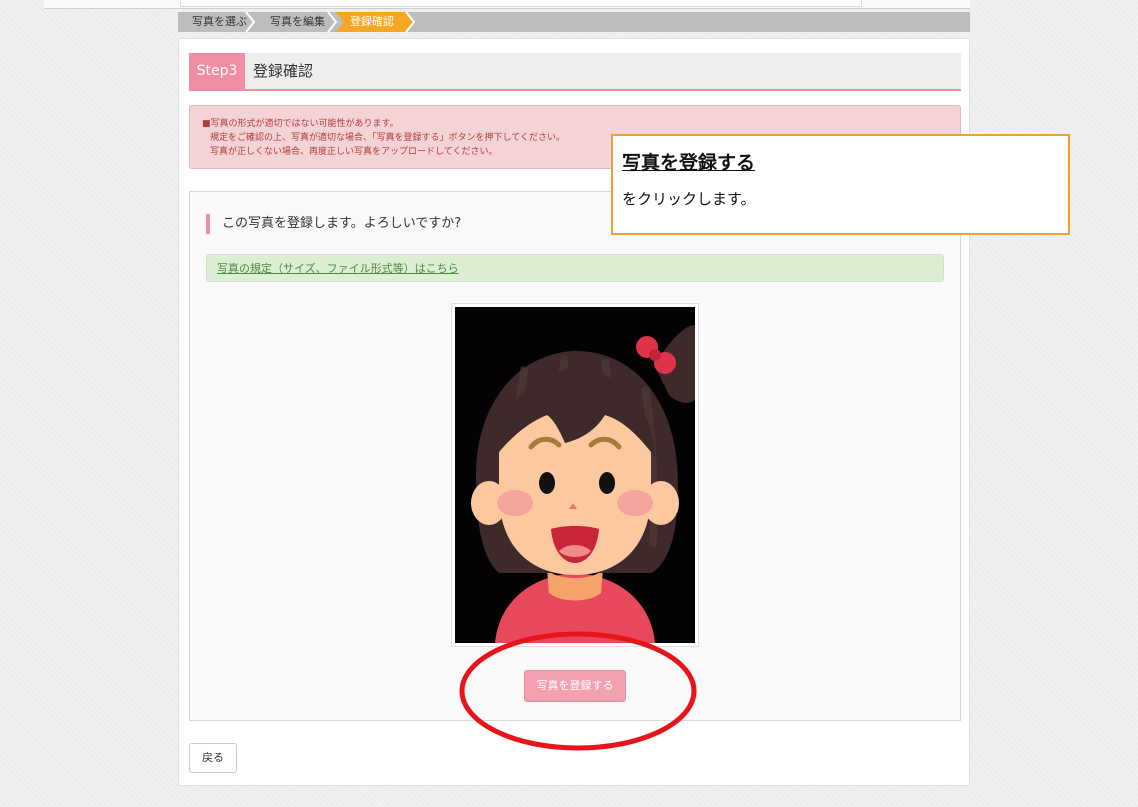 This screenshot has height=807, width=1138. Describe the element at coordinates (689, 199) in the screenshot. I see `callout-body: をクリックします。` at that location.